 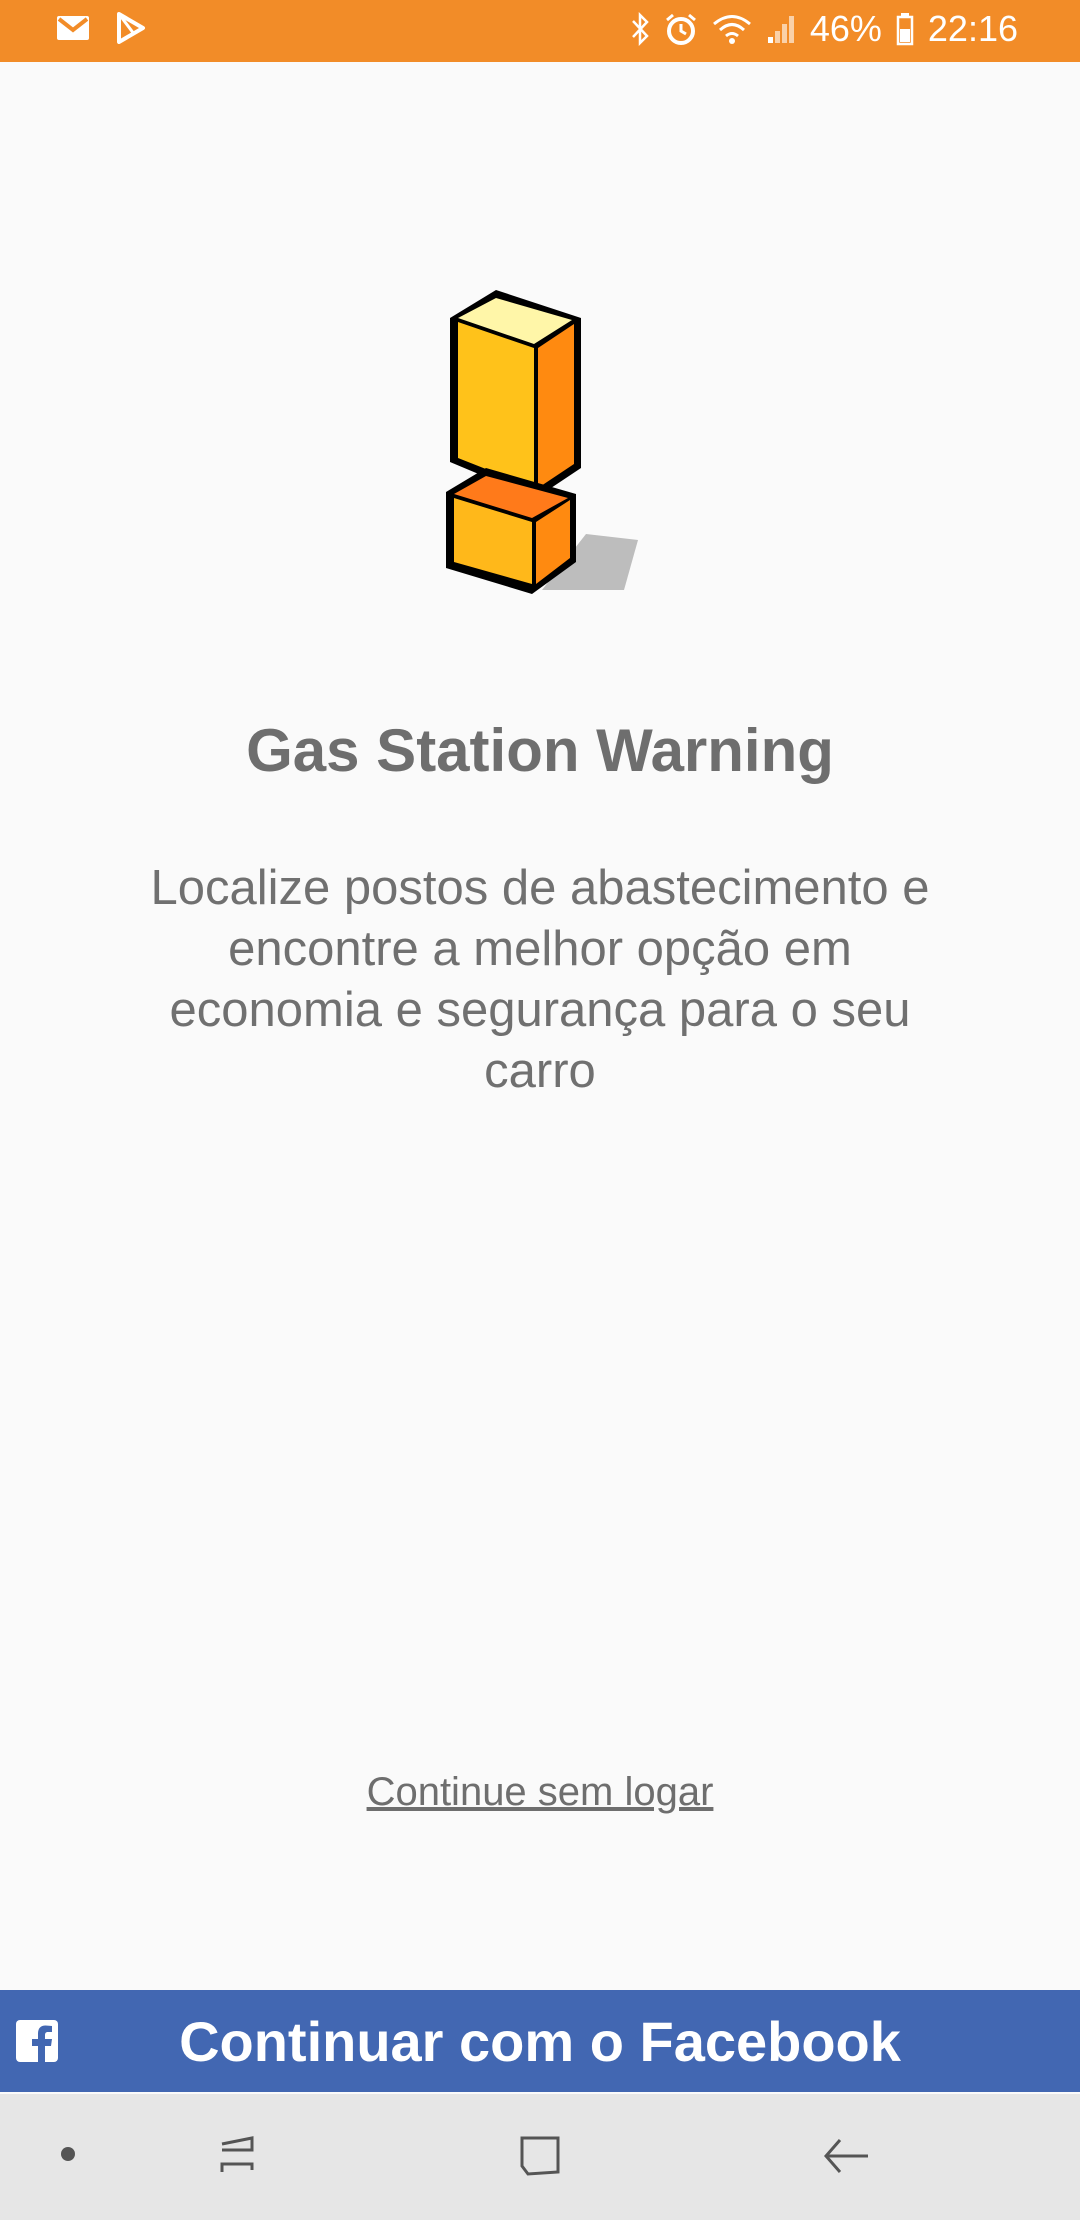 What do you see at coordinates (640, 29) in the screenshot?
I see `bluetooth-icon` at bounding box center [640, 29].